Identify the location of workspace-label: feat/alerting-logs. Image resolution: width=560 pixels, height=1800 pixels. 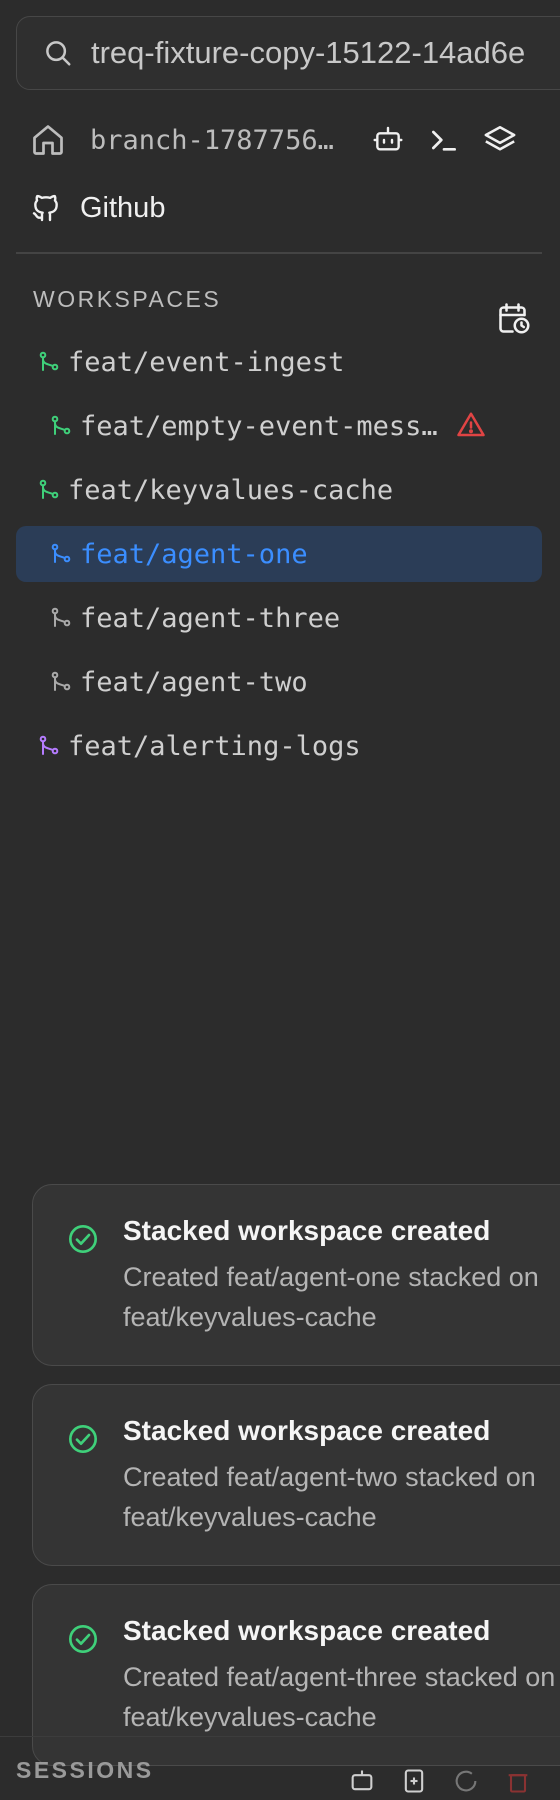
(214, 746).